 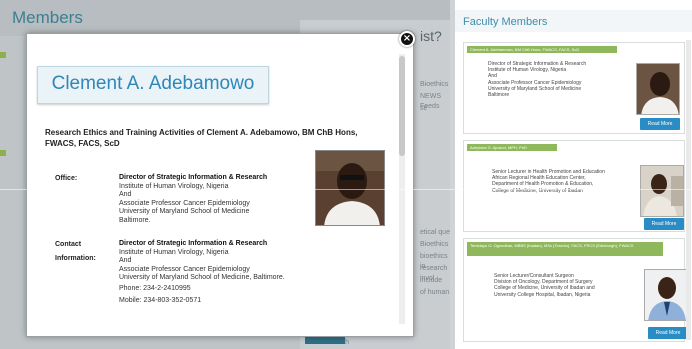 What do you see at coordinates (435, 232) in the screenshot?
I see `background-snippet: etical que` at bounding box center [435, 232].